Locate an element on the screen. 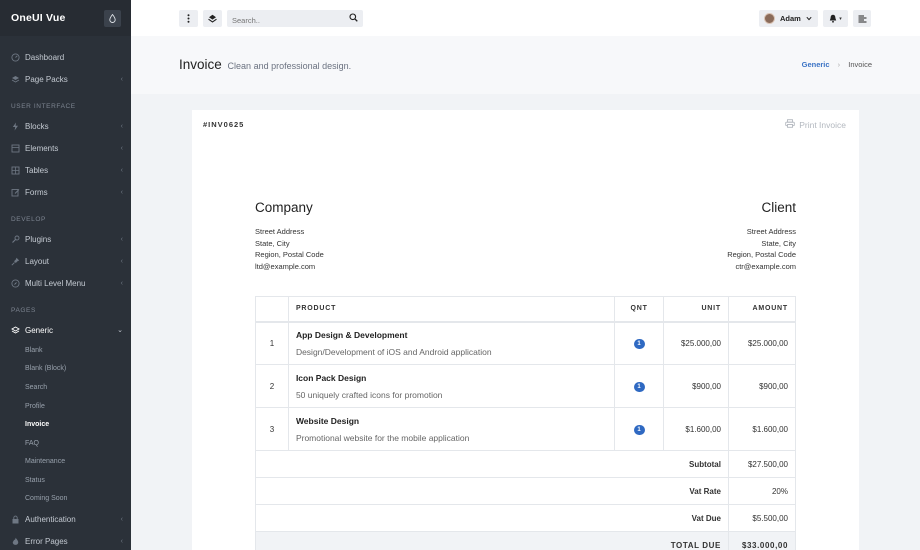 This screenshot has width=920, height=550. column-header-amount: AMOUNT is located at coordinates (762, 309).